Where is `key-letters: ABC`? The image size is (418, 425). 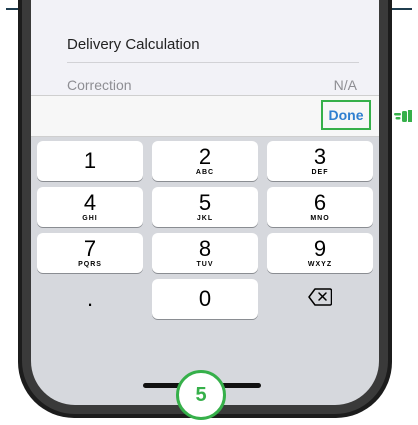 key-letters: ABC is located at coordinates (205, 172).